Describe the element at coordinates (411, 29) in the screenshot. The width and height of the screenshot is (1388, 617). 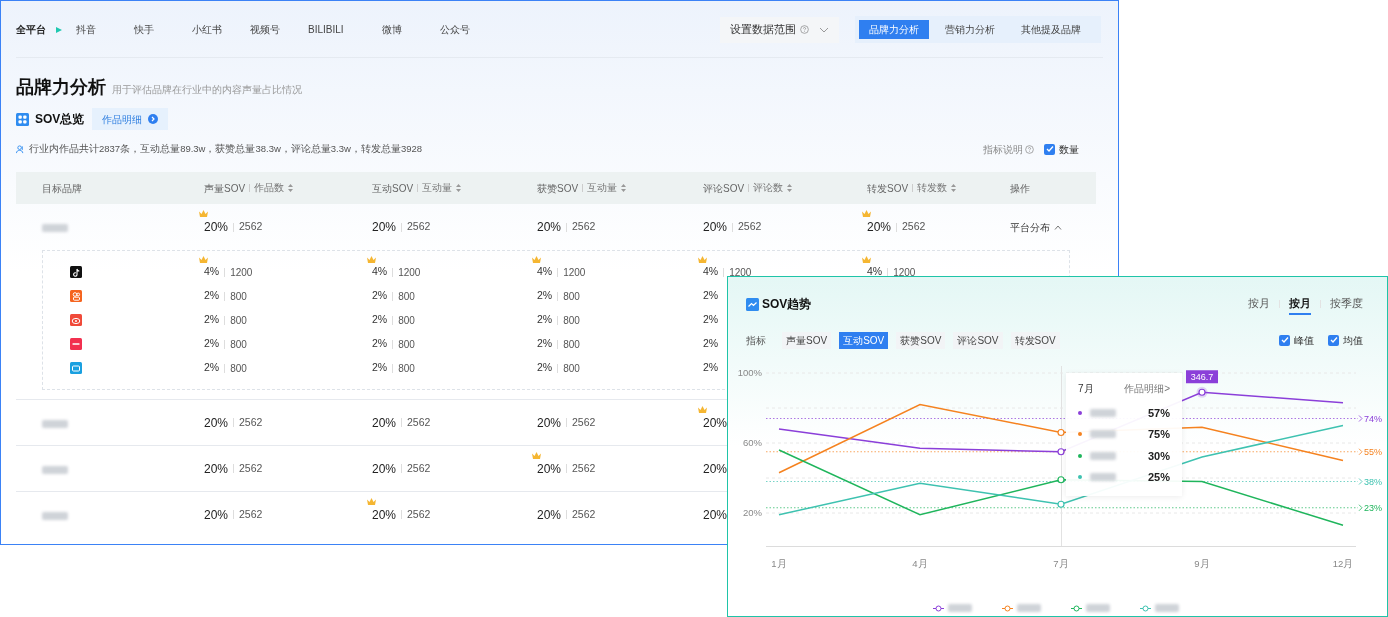
I see `platform-tab: 微博` at that location.